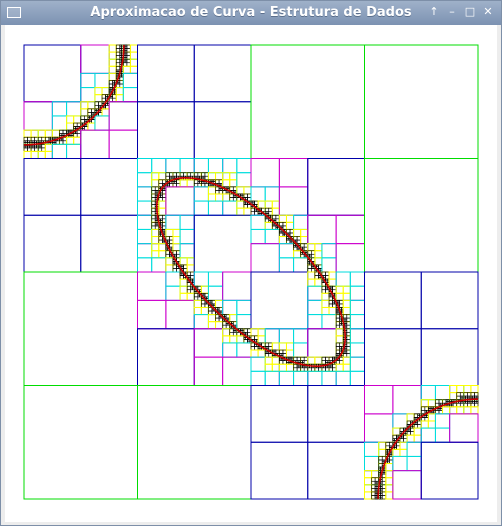 Image resolution: width=502 pixels, height=526 pixels. I want to click on maximize-icon: □, so click(470, 12).